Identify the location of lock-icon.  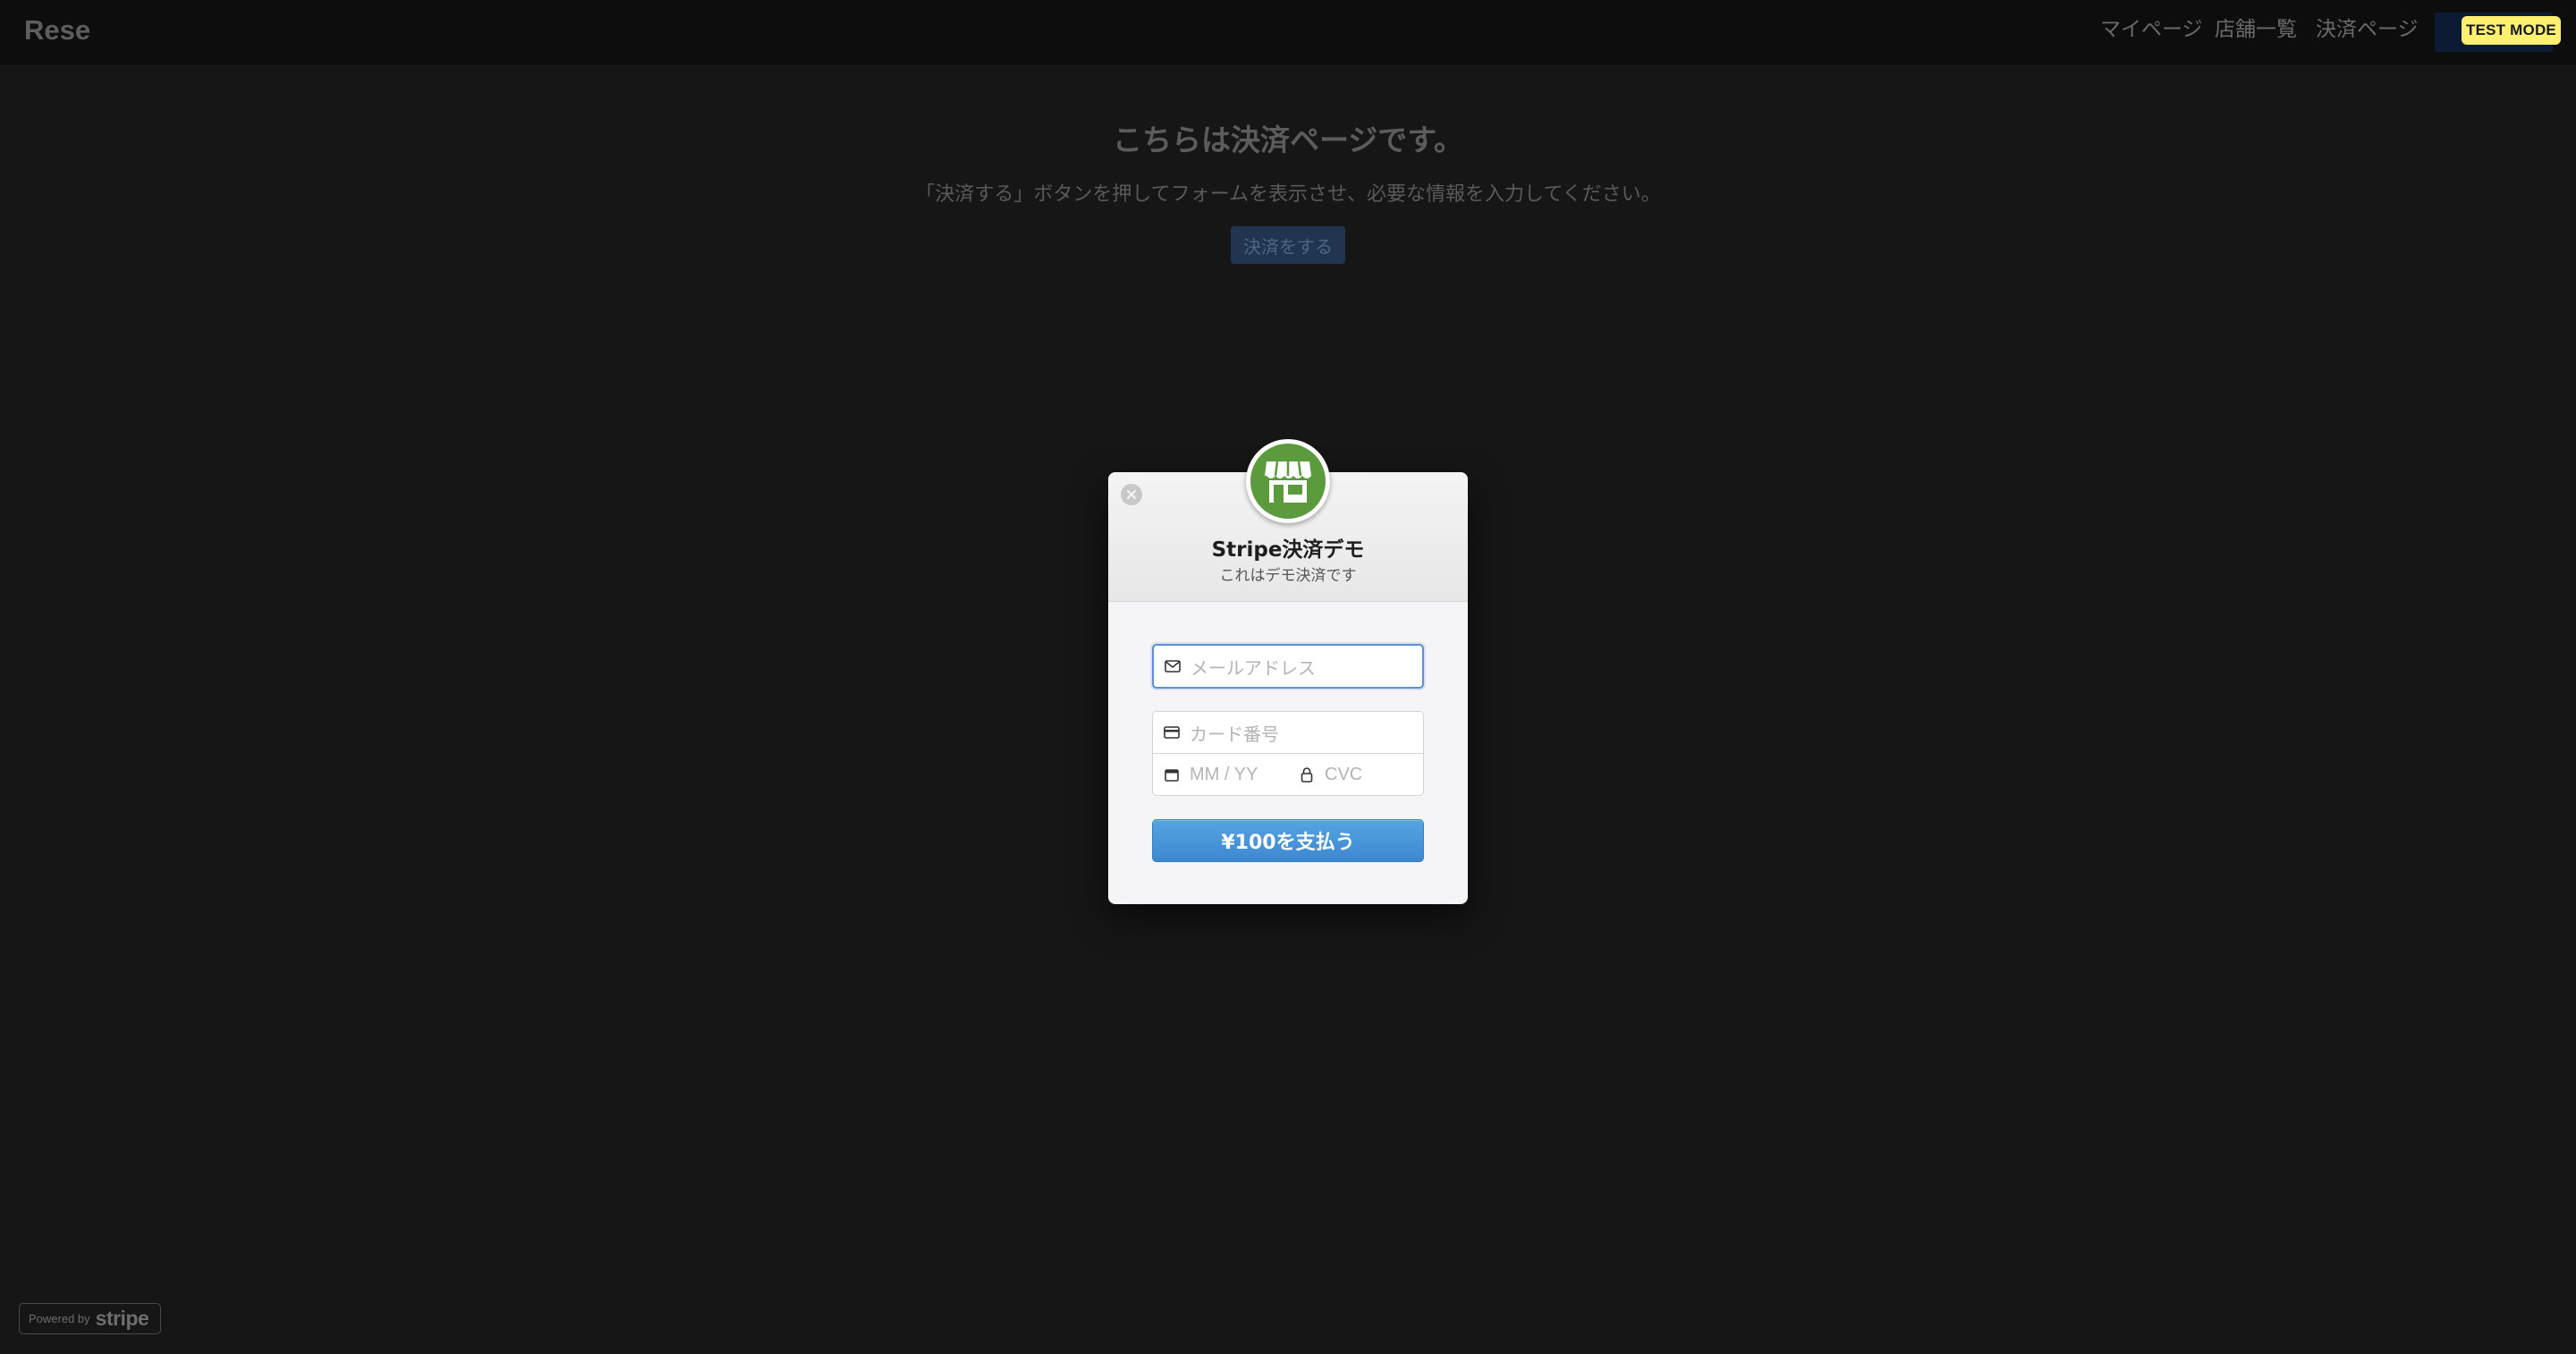
(1307, 774).